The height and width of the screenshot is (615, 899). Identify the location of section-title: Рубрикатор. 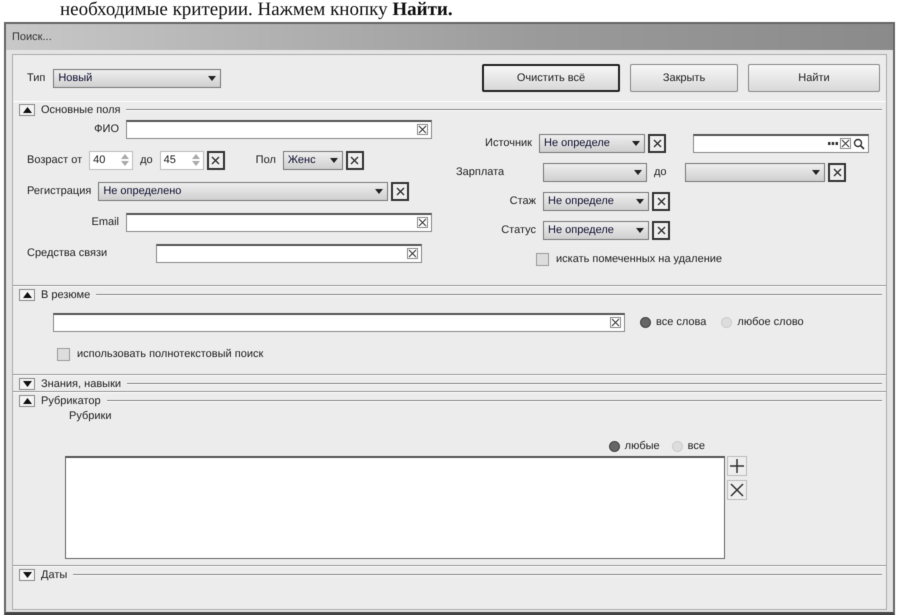
(71, 400).